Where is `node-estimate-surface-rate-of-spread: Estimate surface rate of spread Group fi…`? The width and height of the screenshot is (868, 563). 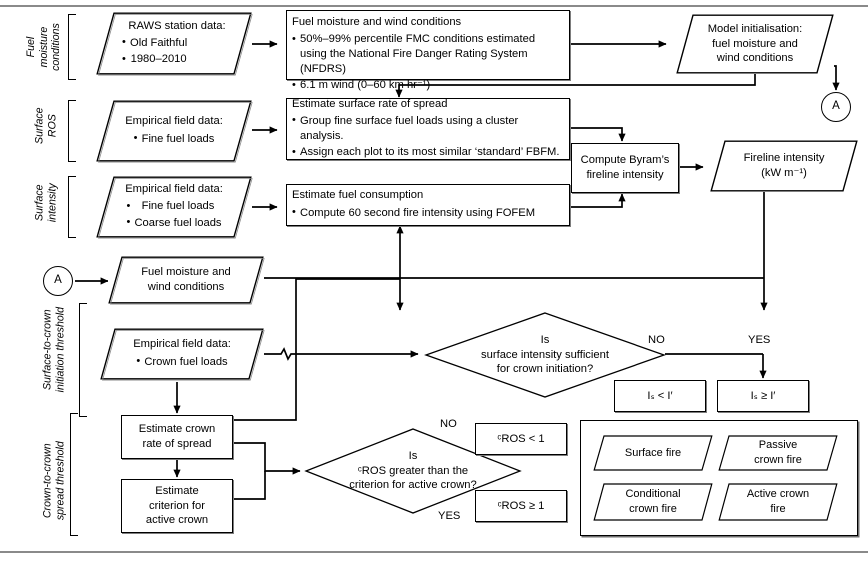
node-estimate-surface-rate-of-spread: Estimate surface rate of spread Group fi… is located at coordinates (428, 129).